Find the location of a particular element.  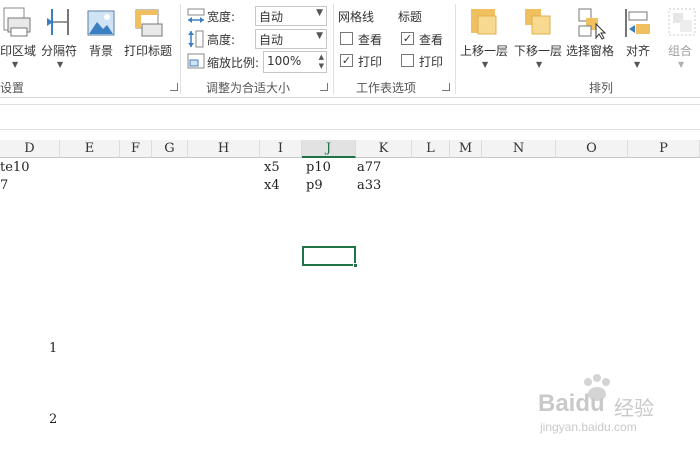

headings-title: 标题 is located at coordinates (410, 17).